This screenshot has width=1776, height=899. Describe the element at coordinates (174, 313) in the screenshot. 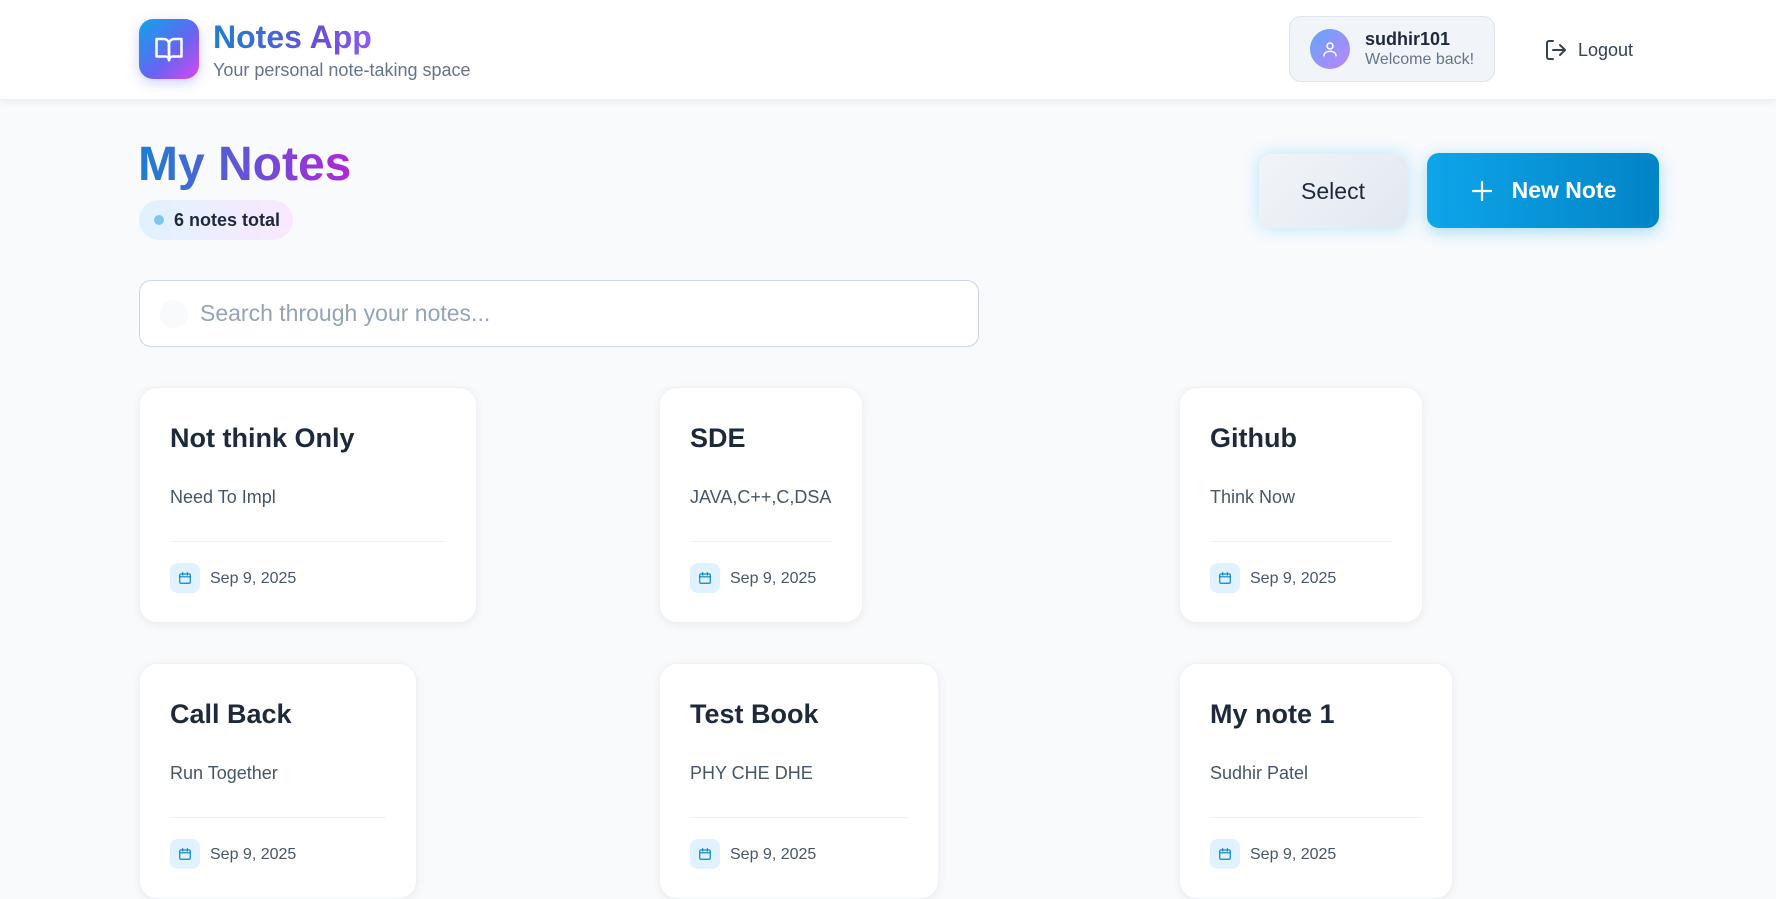

I see `search-icon` at that location.